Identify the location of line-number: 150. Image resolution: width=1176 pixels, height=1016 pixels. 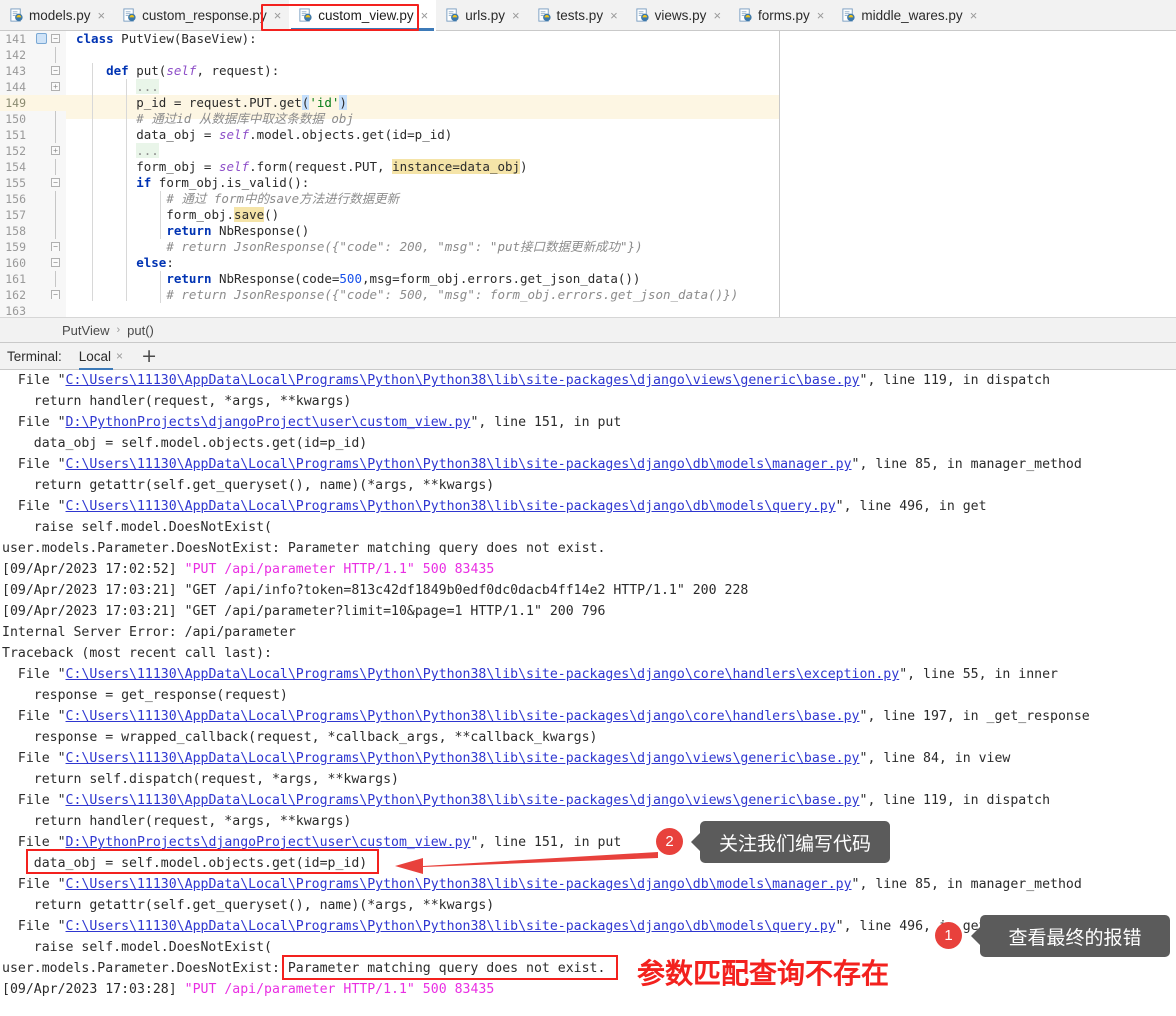
(15, 119).